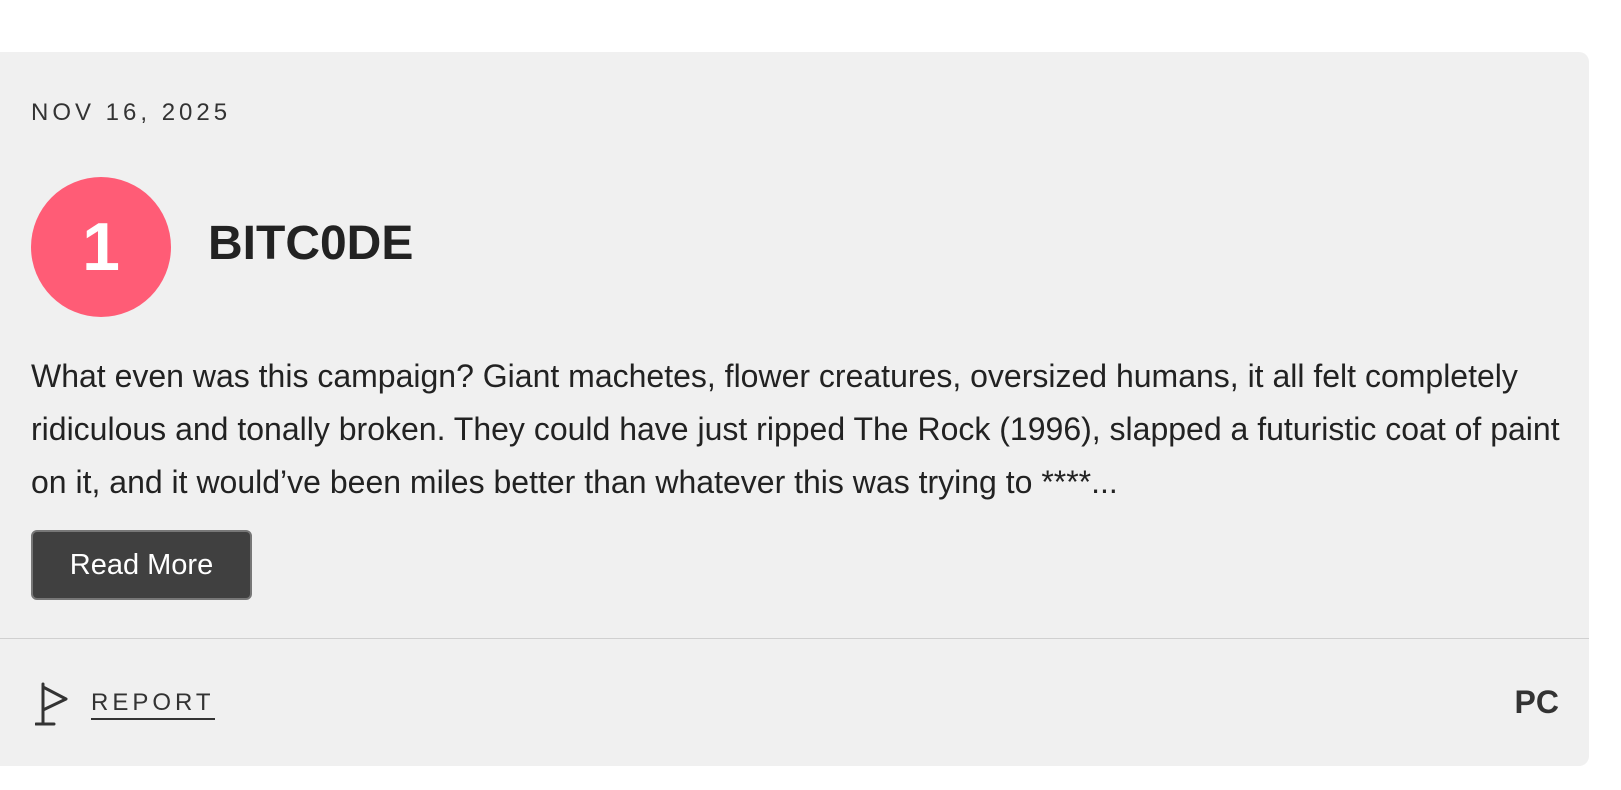 Image resolution: width=1621 pixels, height=790 pixels. Describe the element at coordinates (153, 704) in the screenshot. I see `report-label: REPORT` at that location.